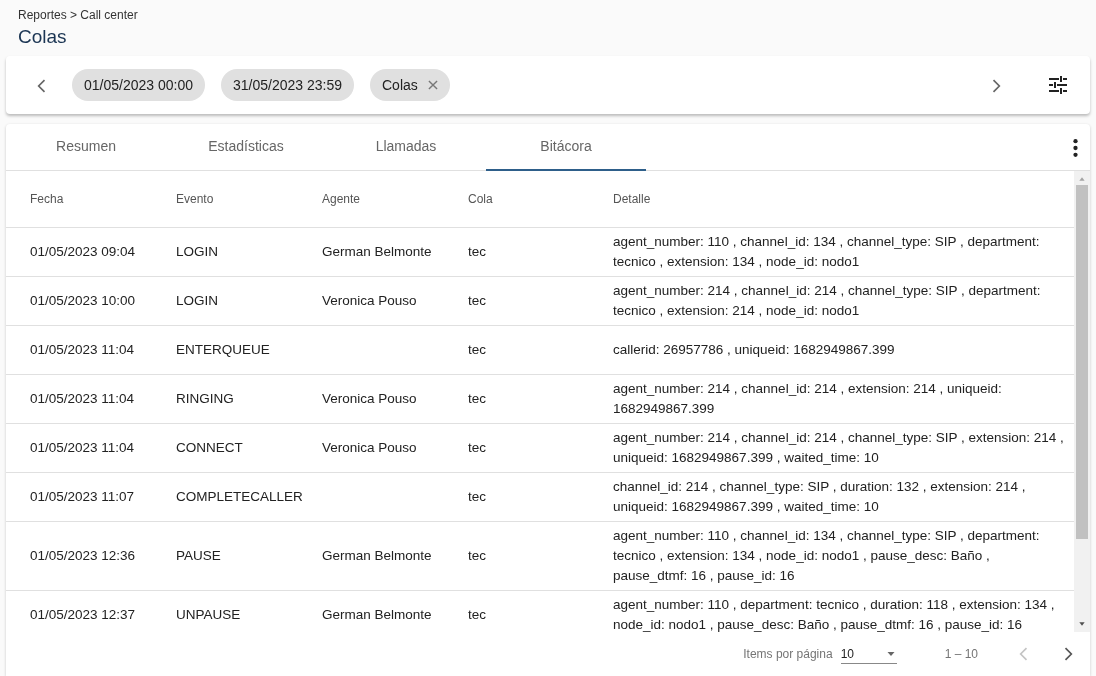 The width and height of the screenshot is (1096, 676). Describe the element at coordinates (287, 85) in the screenshot. I see `filter-chip: 31/05/2023 23:59` at that location.